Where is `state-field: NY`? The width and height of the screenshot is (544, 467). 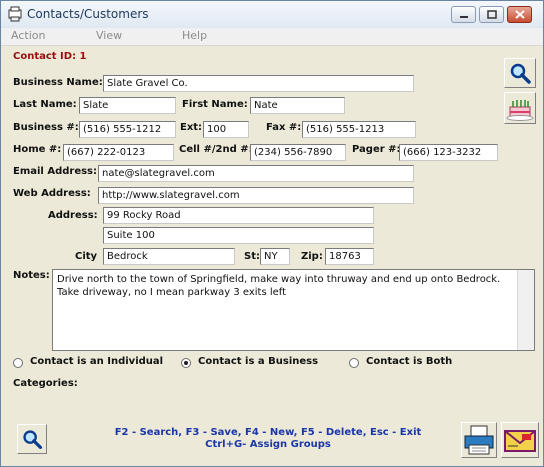 state-field: NY is located at coordinates (275, 256).